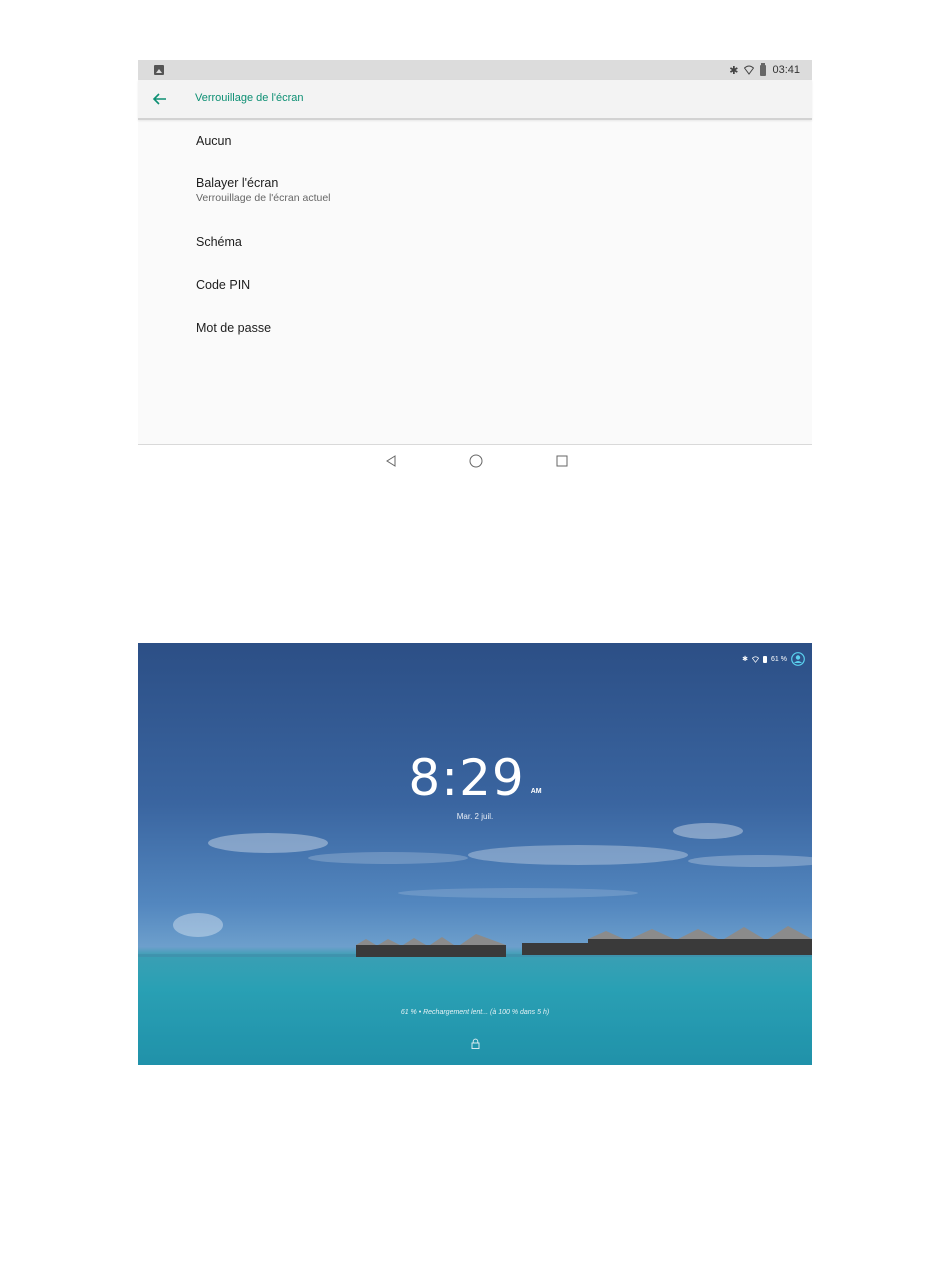  I want to click on option-code-pin: Code PIN, so click(223, 285).